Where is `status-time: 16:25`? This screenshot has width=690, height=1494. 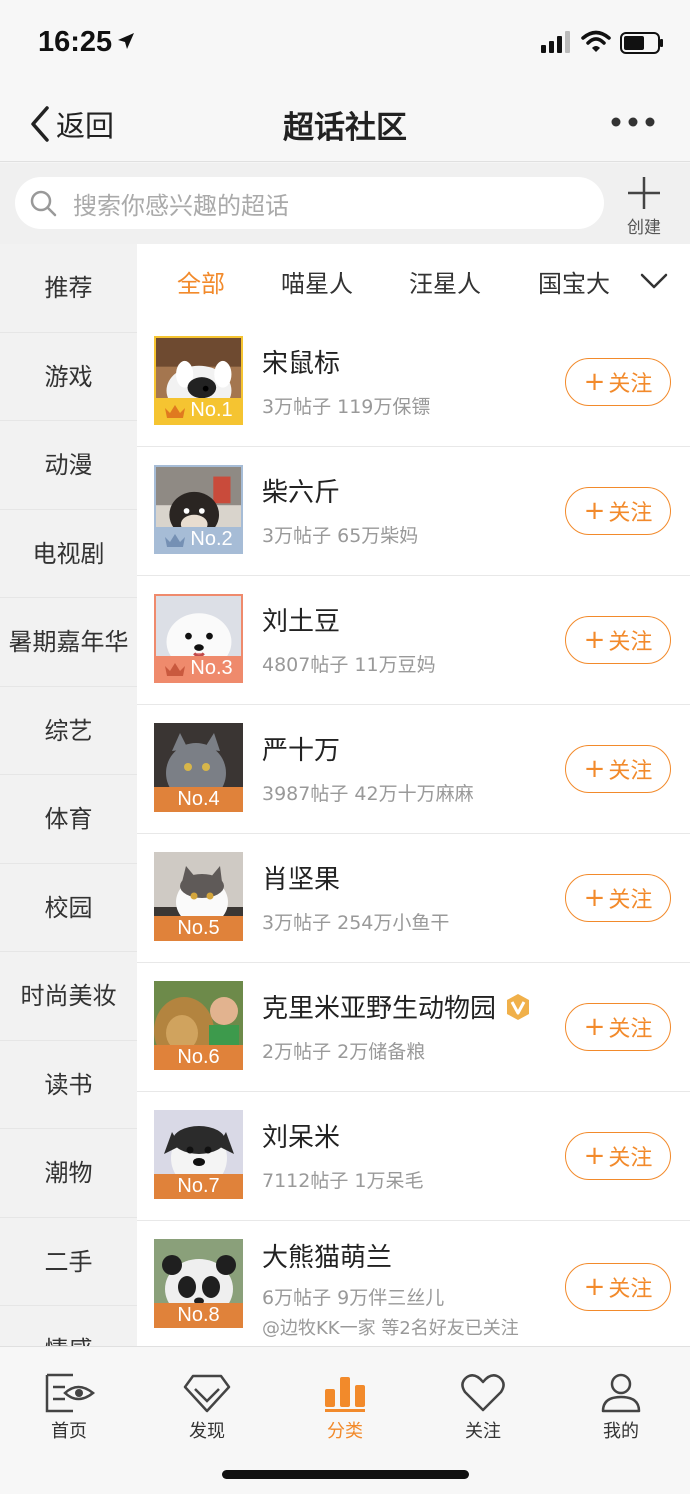
status-time: 16:25 is located at coordinates (75, 42).